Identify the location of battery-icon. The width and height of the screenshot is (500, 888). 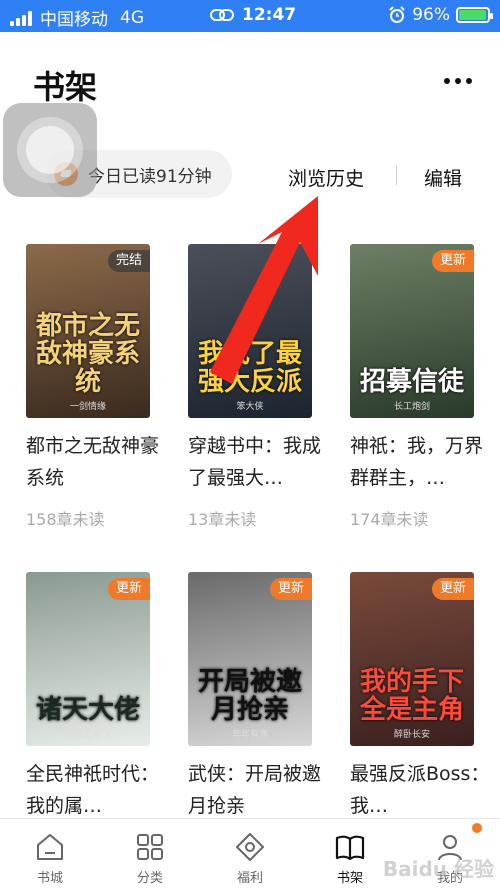
(474, 15).